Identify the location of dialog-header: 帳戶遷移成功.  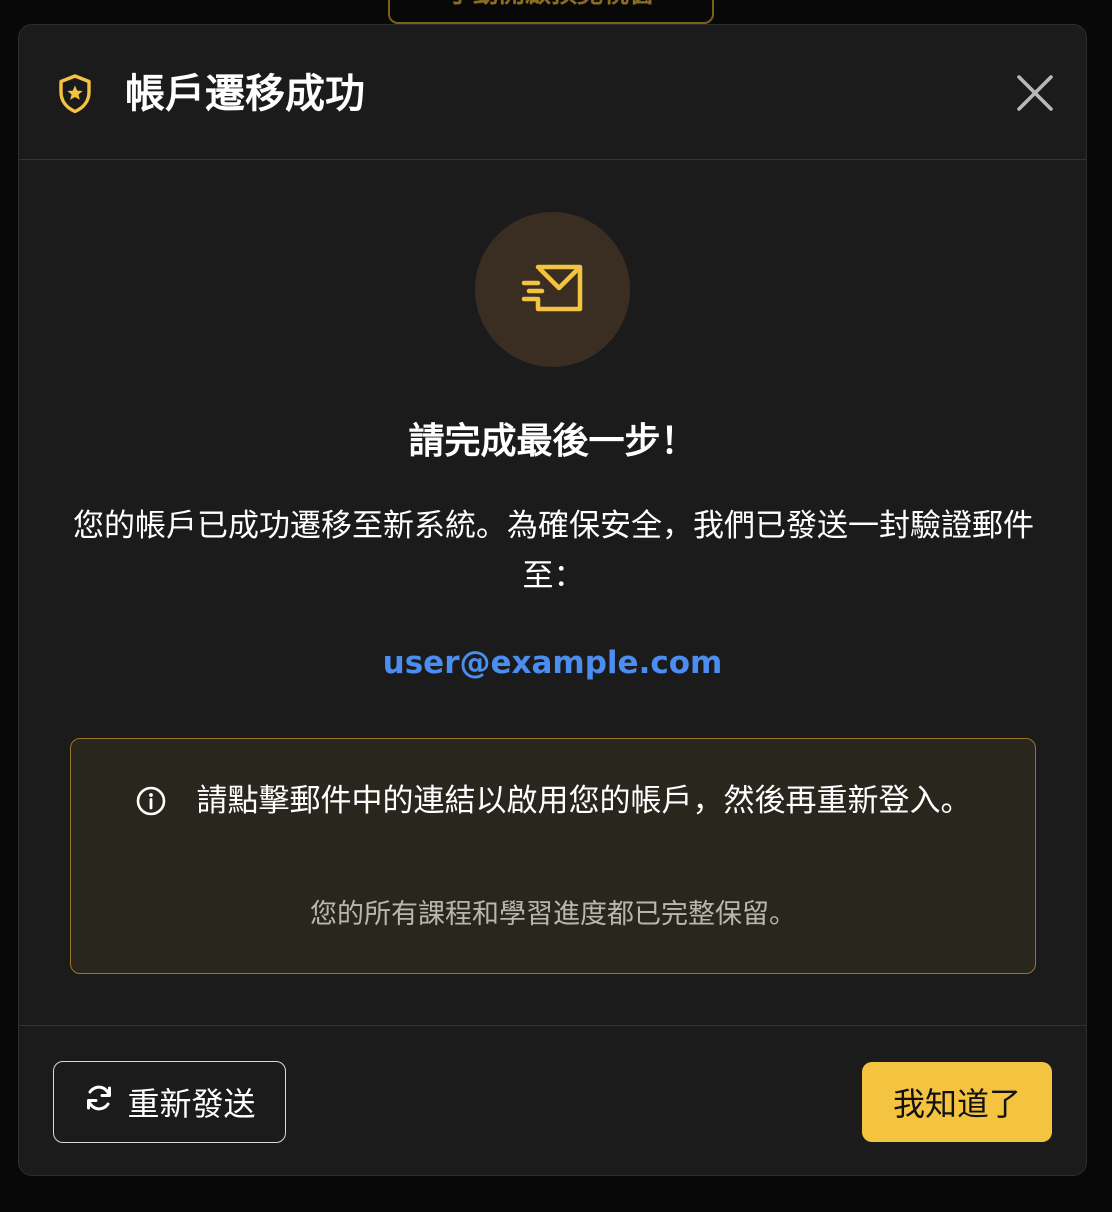
(552, 92).